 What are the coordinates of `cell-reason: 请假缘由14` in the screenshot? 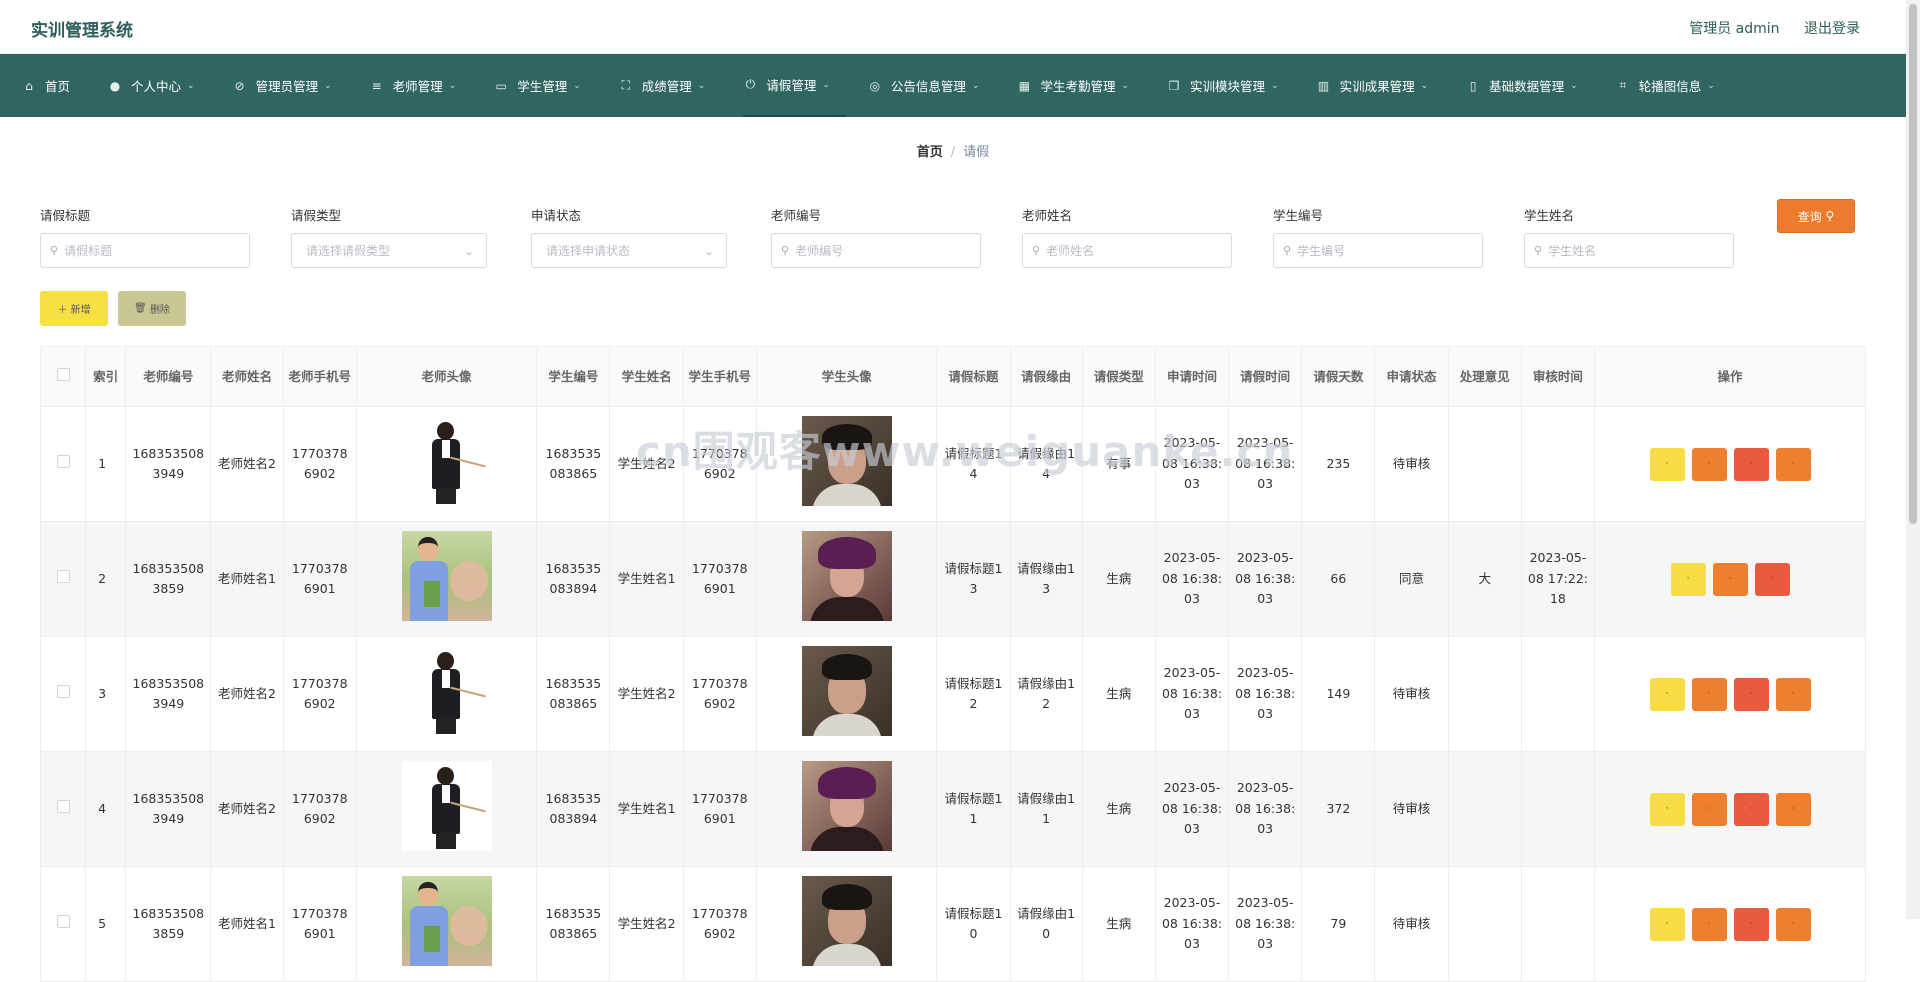 It's located at (1046, 464).